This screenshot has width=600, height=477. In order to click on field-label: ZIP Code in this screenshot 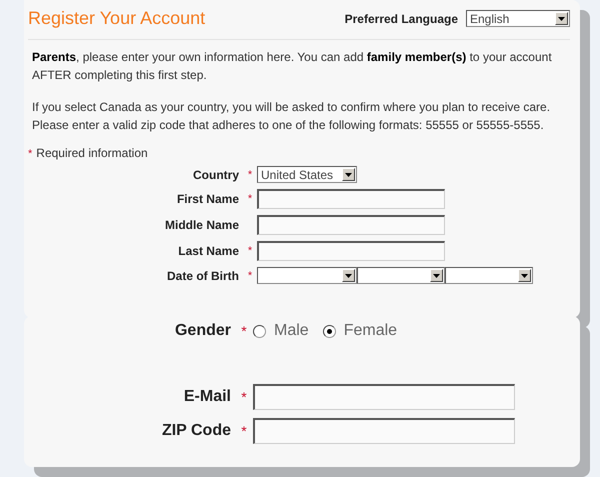, I will do `click(196, 431)`.